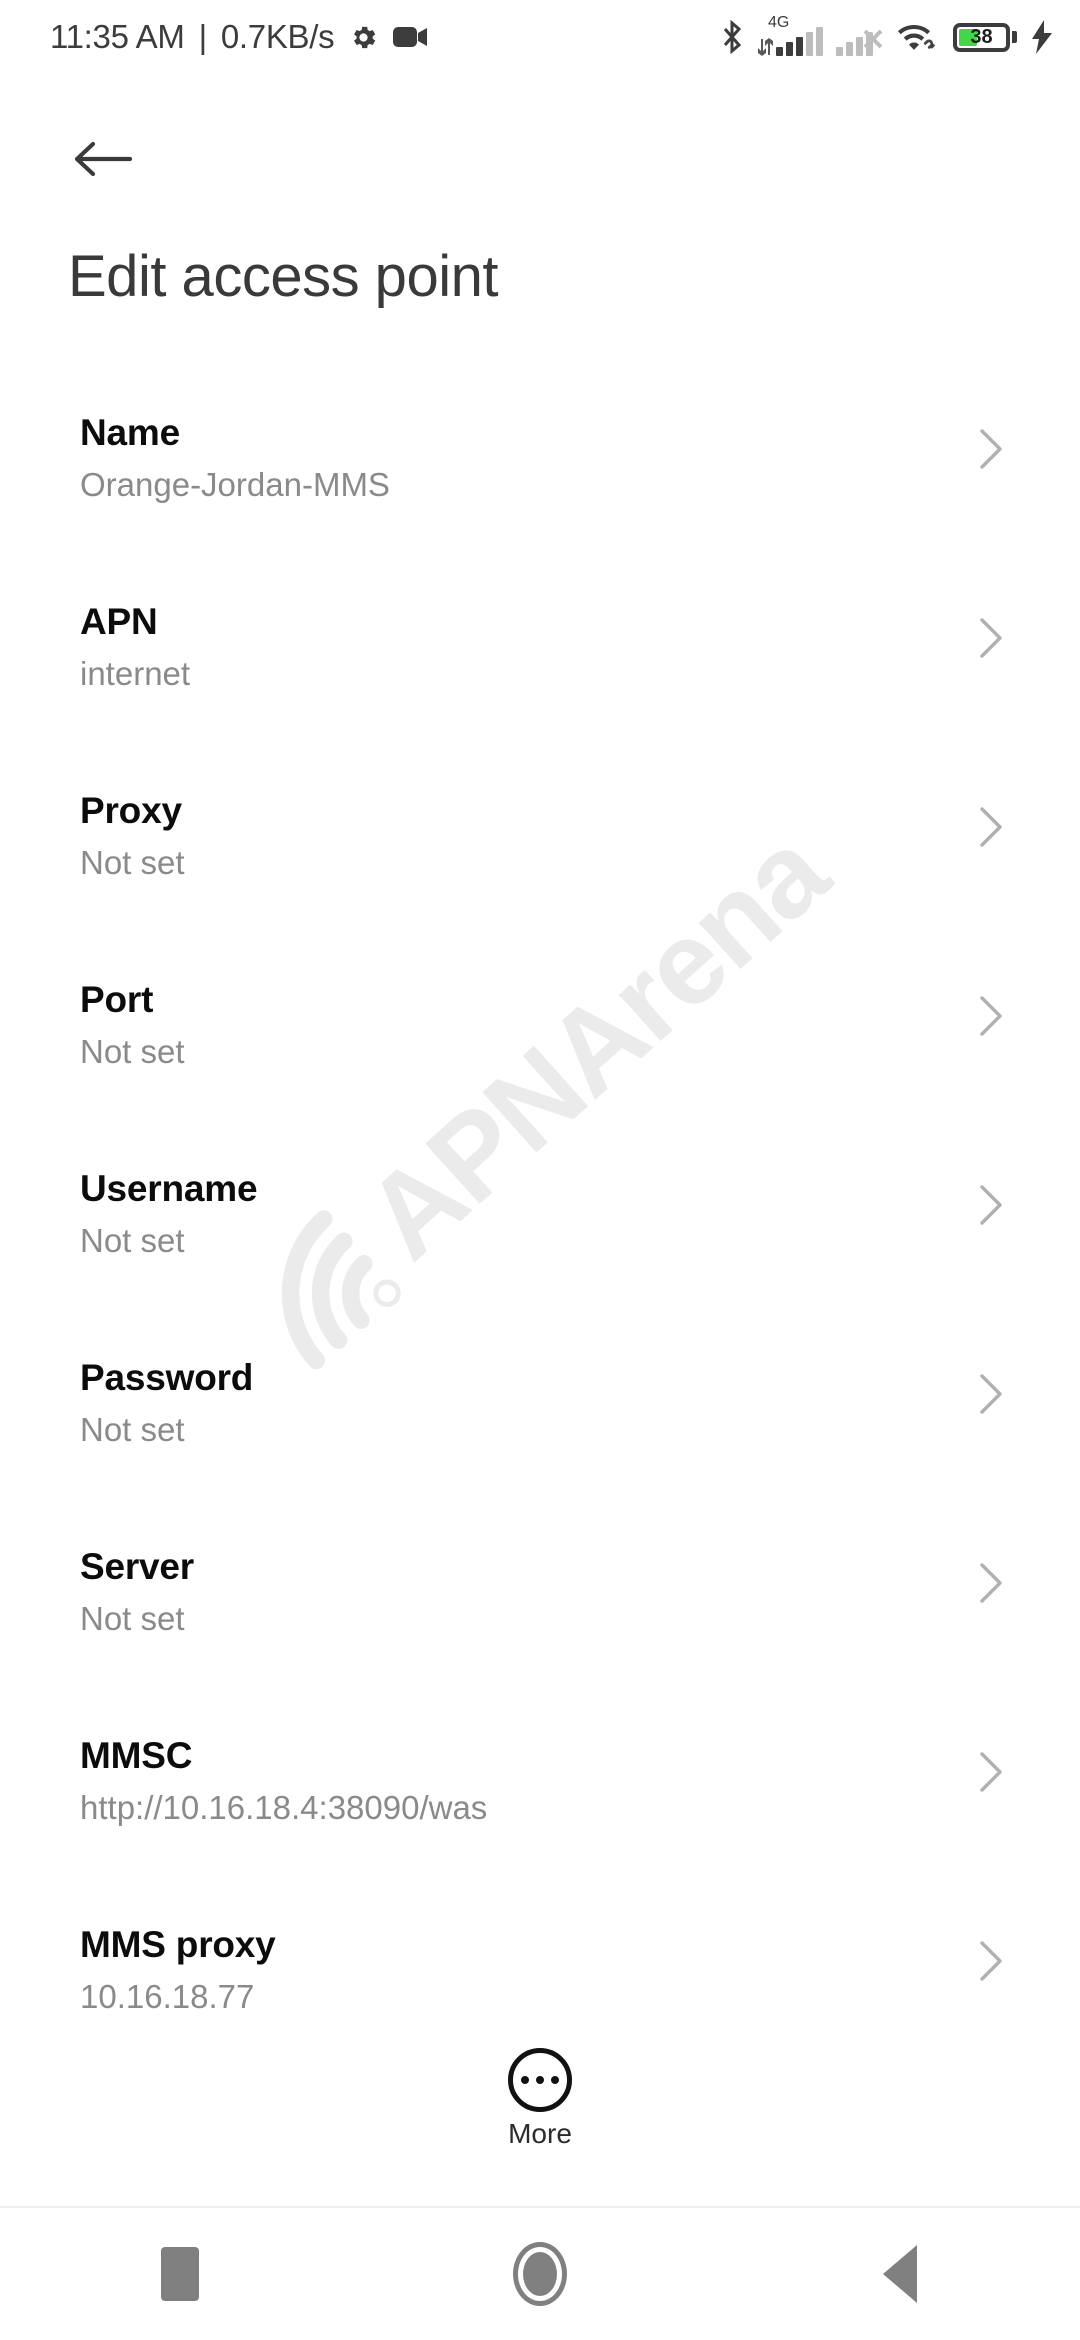 The height and width of the screenshot is (2340, 1080). I want to click on navigation-bar, so click(540, 2273).